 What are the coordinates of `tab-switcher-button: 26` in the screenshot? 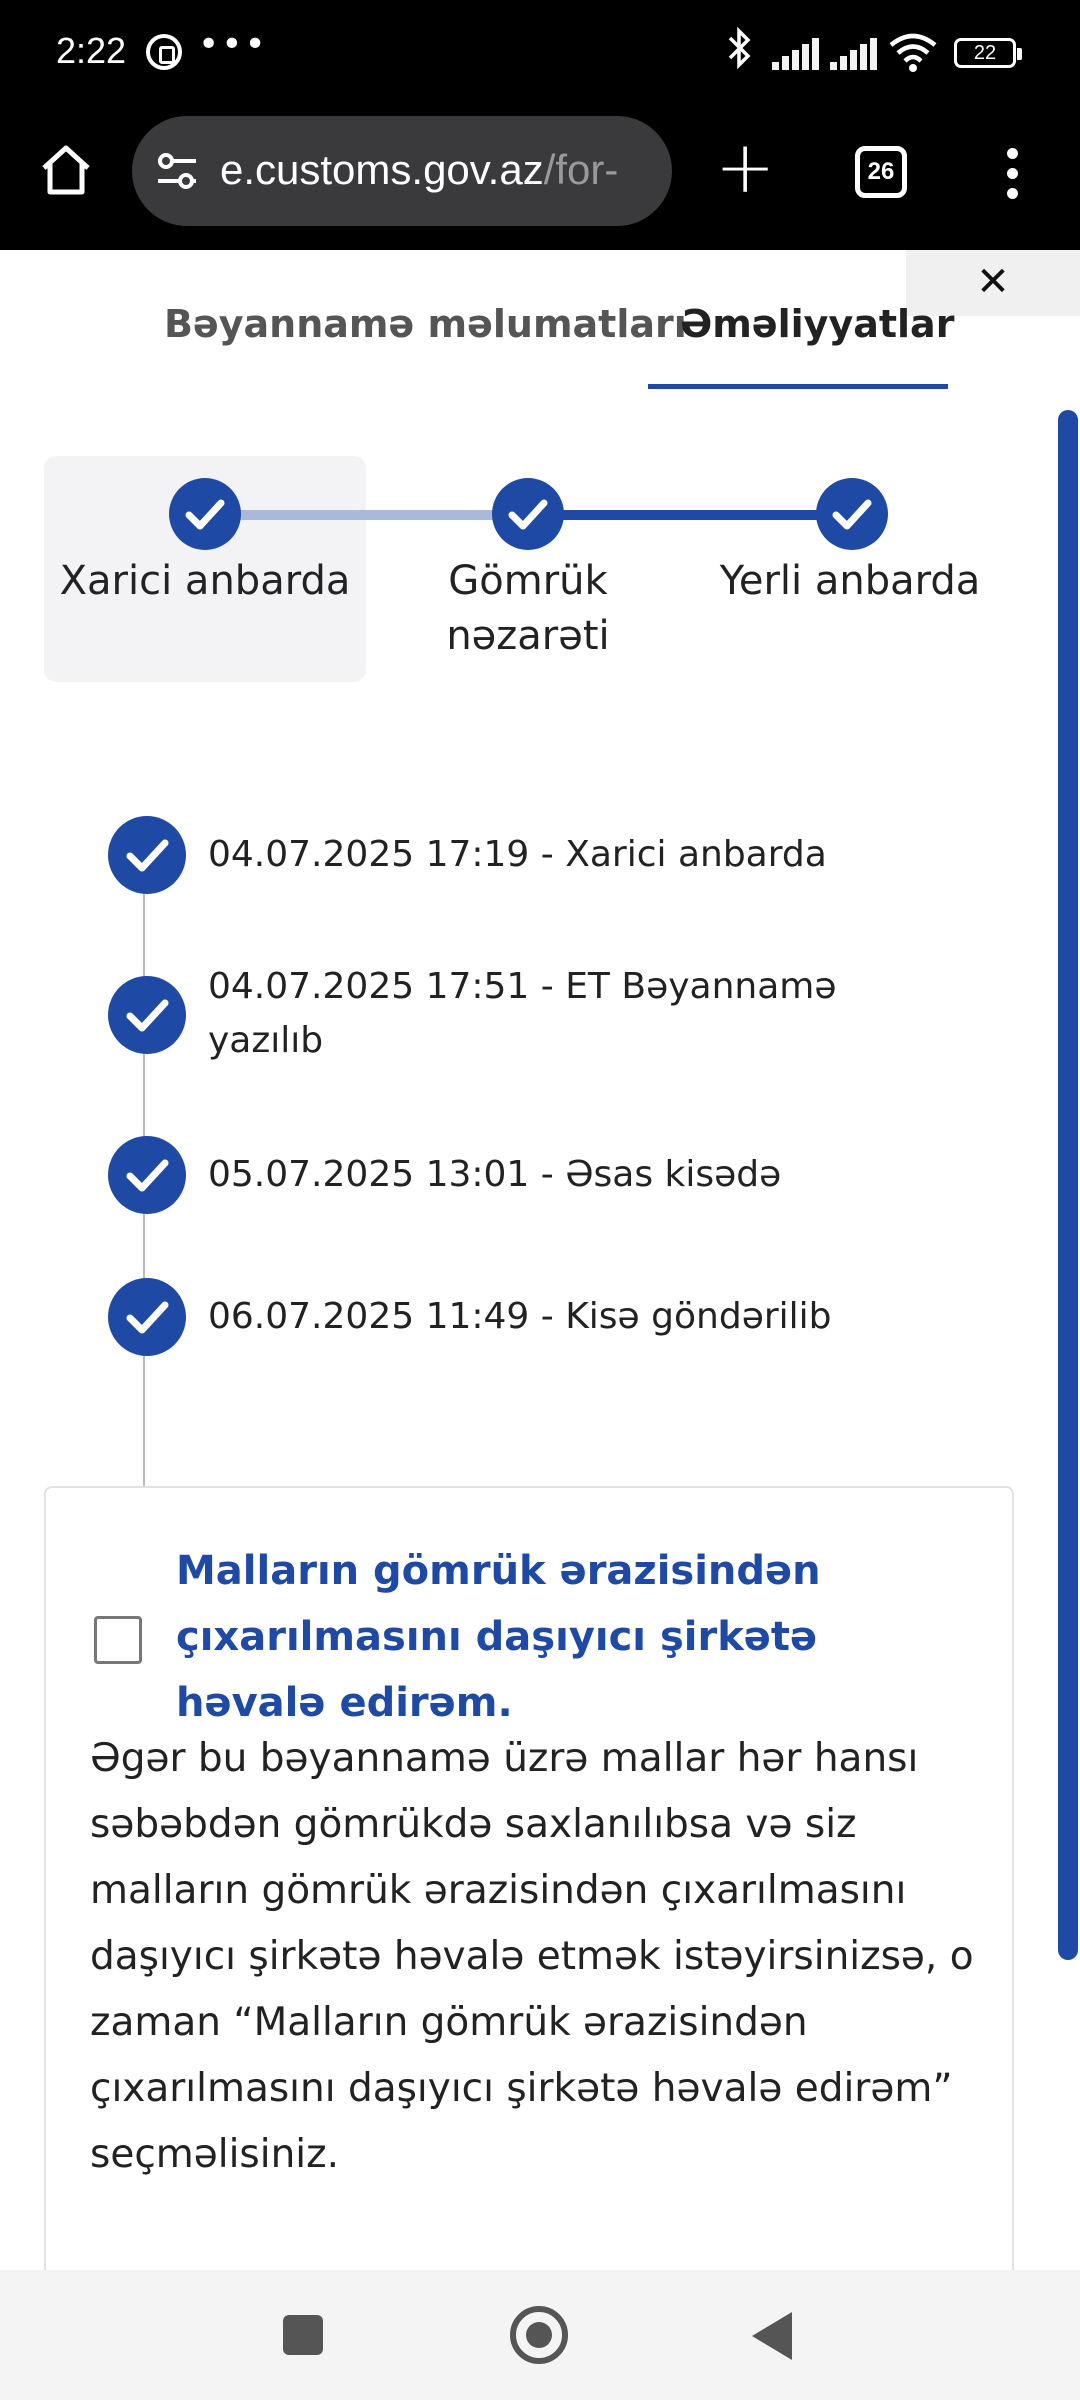 It's located at (881, 172).